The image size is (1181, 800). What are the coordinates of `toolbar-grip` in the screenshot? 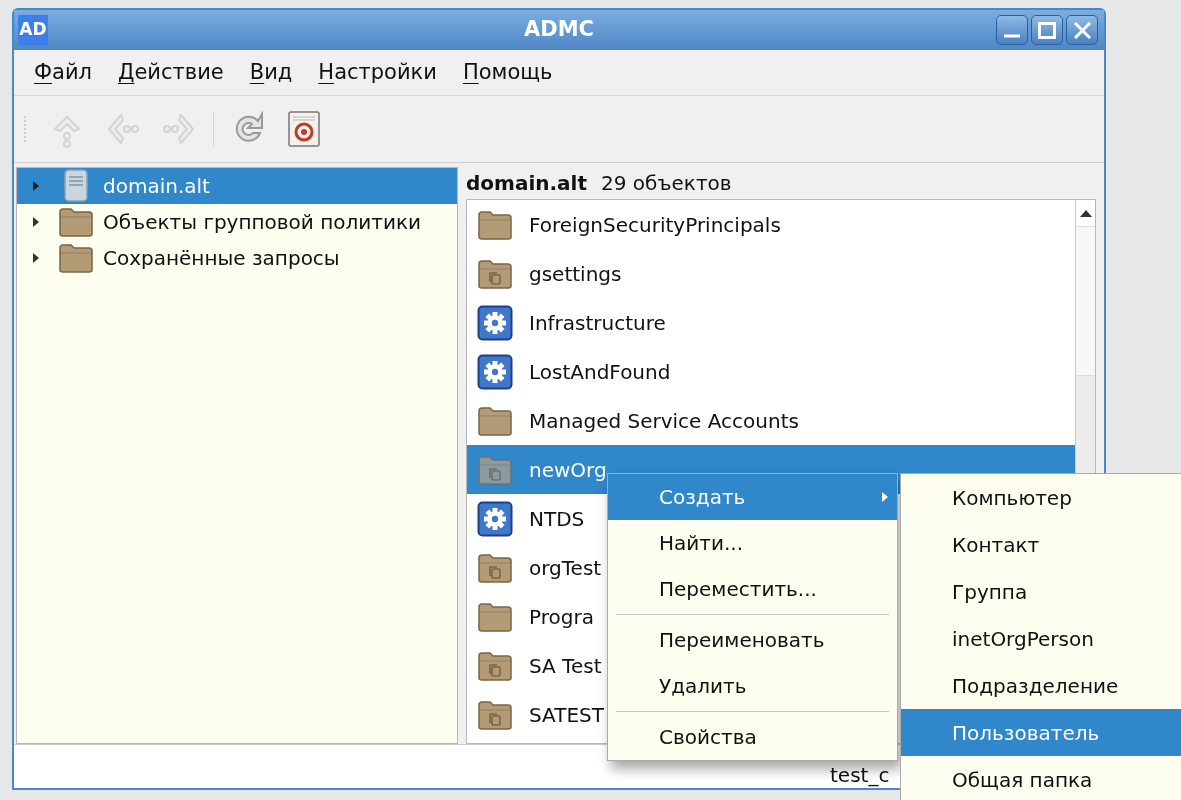 It's located at (25, 129).